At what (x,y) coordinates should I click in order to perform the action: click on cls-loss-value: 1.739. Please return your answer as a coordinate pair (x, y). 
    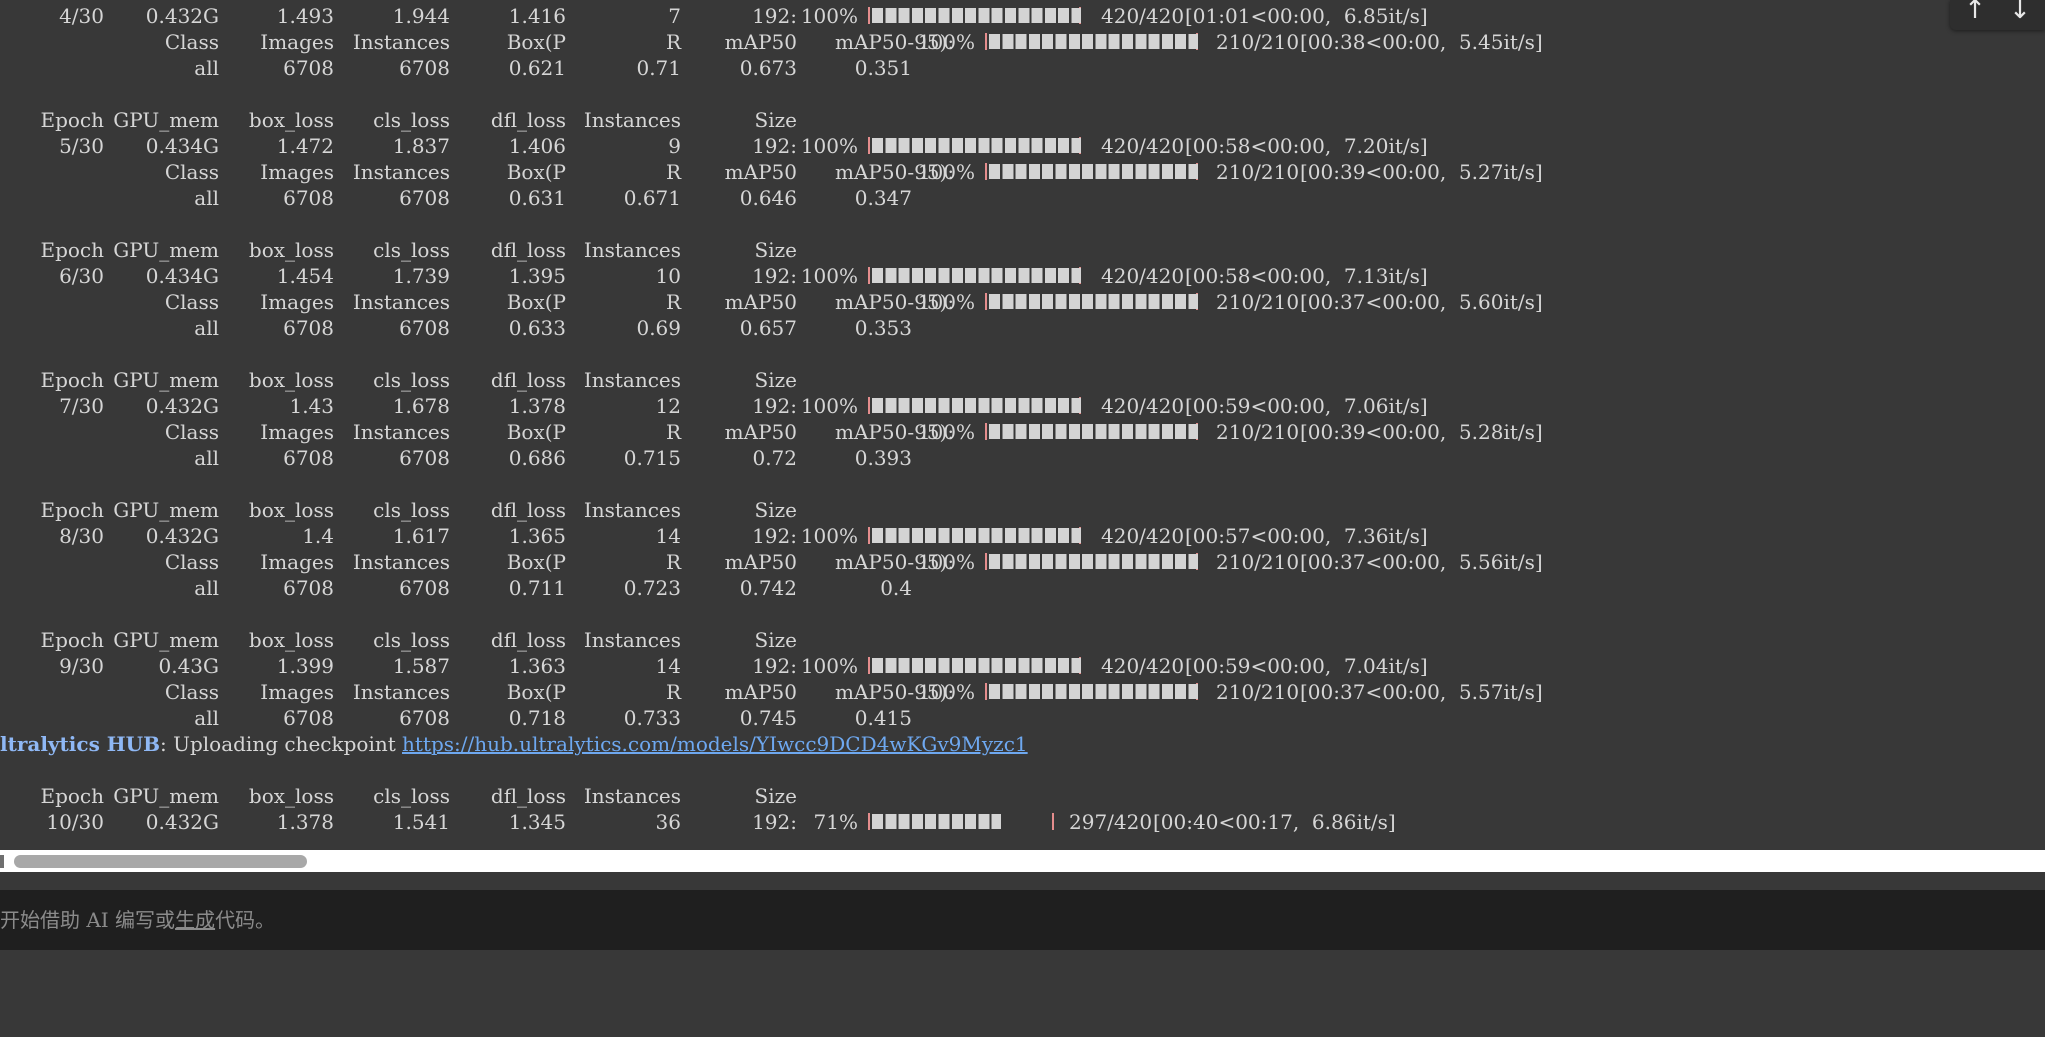
    Looking at the image, I should click on (421, 276).